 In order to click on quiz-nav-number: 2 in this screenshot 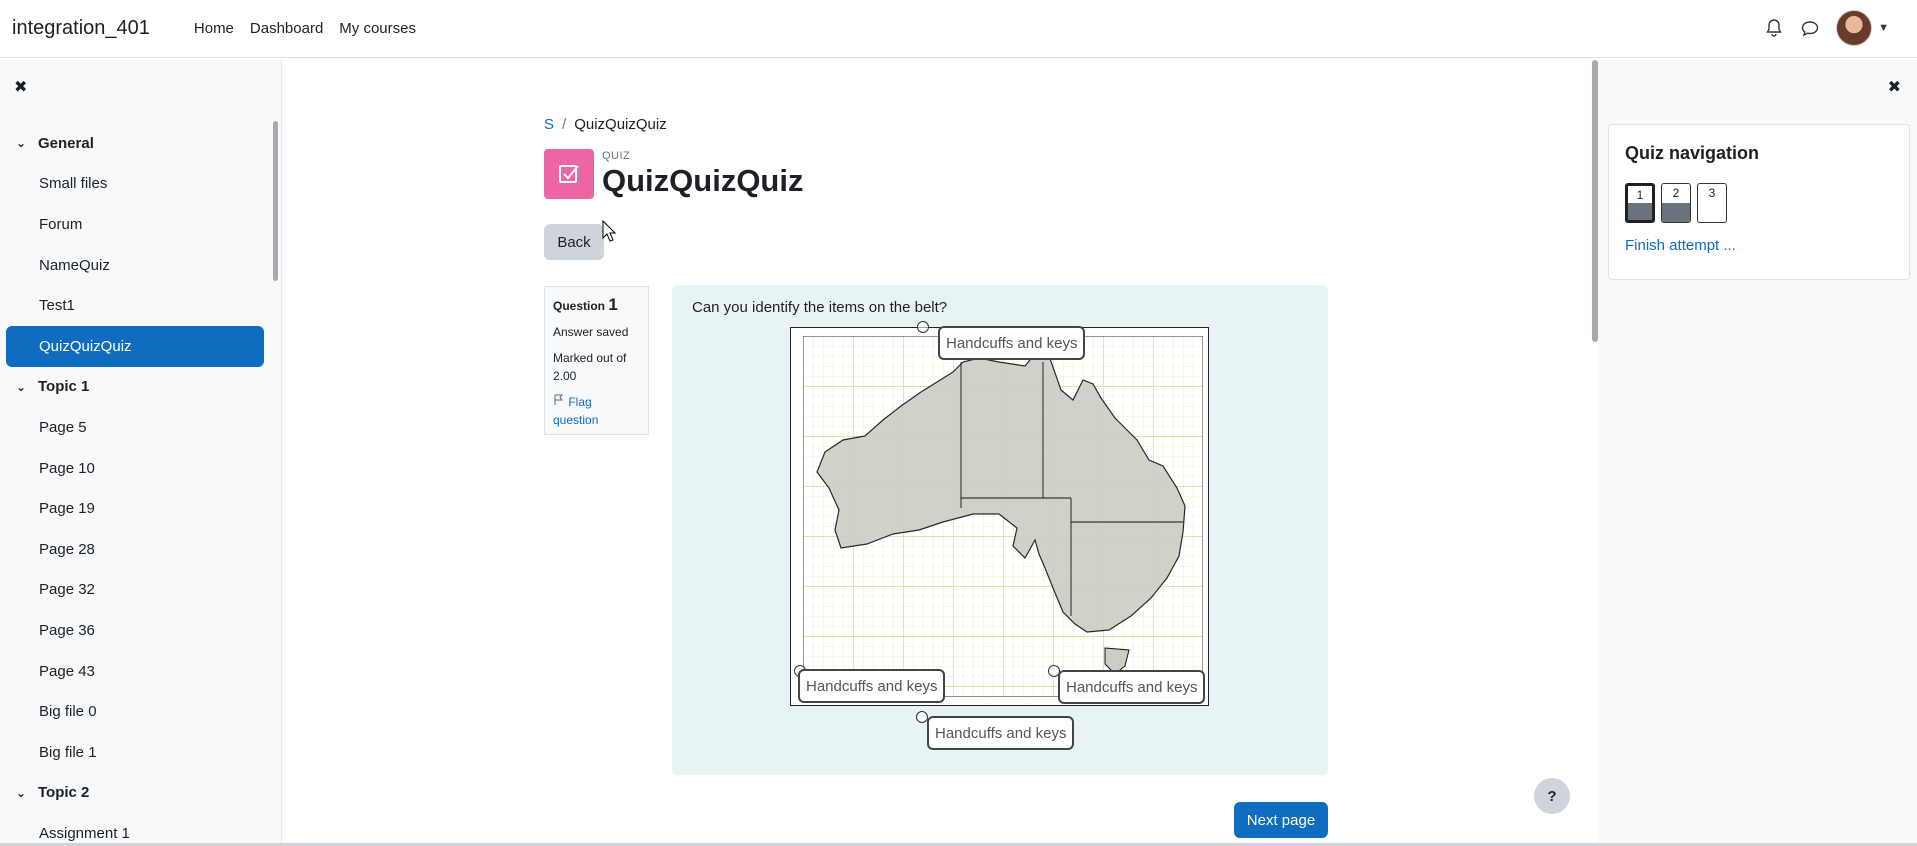, I will do `click(1676, 193)`.